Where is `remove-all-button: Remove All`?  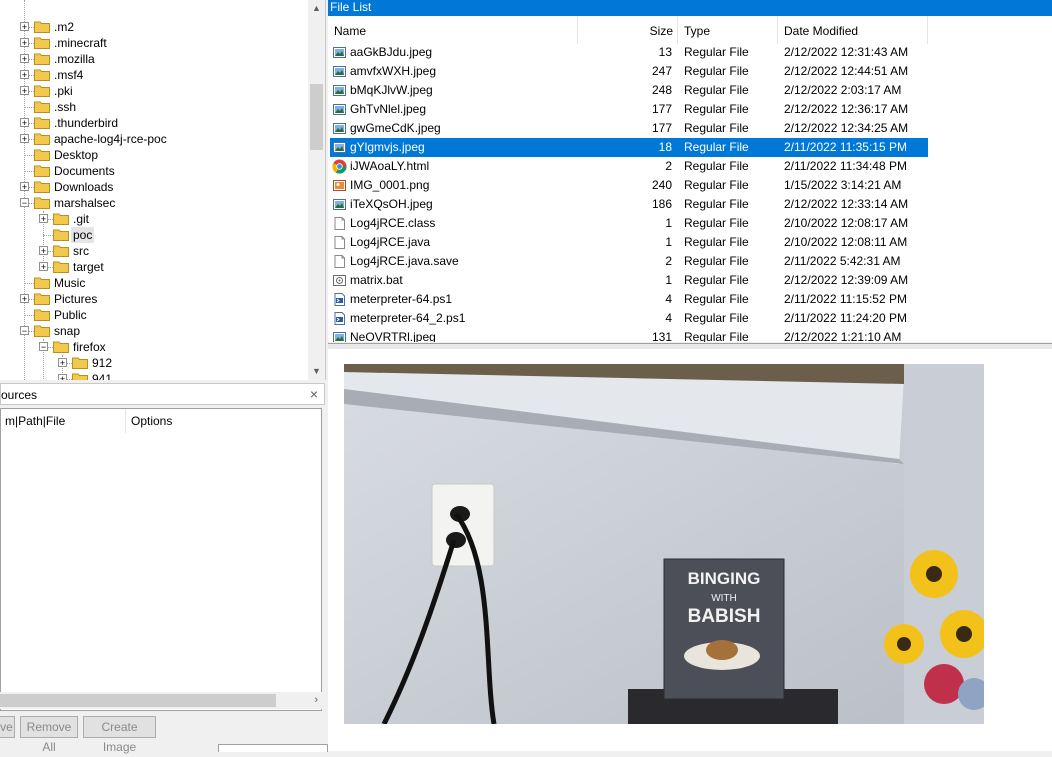
remove-all-button: Remove All is located at coordinates (49, 735).